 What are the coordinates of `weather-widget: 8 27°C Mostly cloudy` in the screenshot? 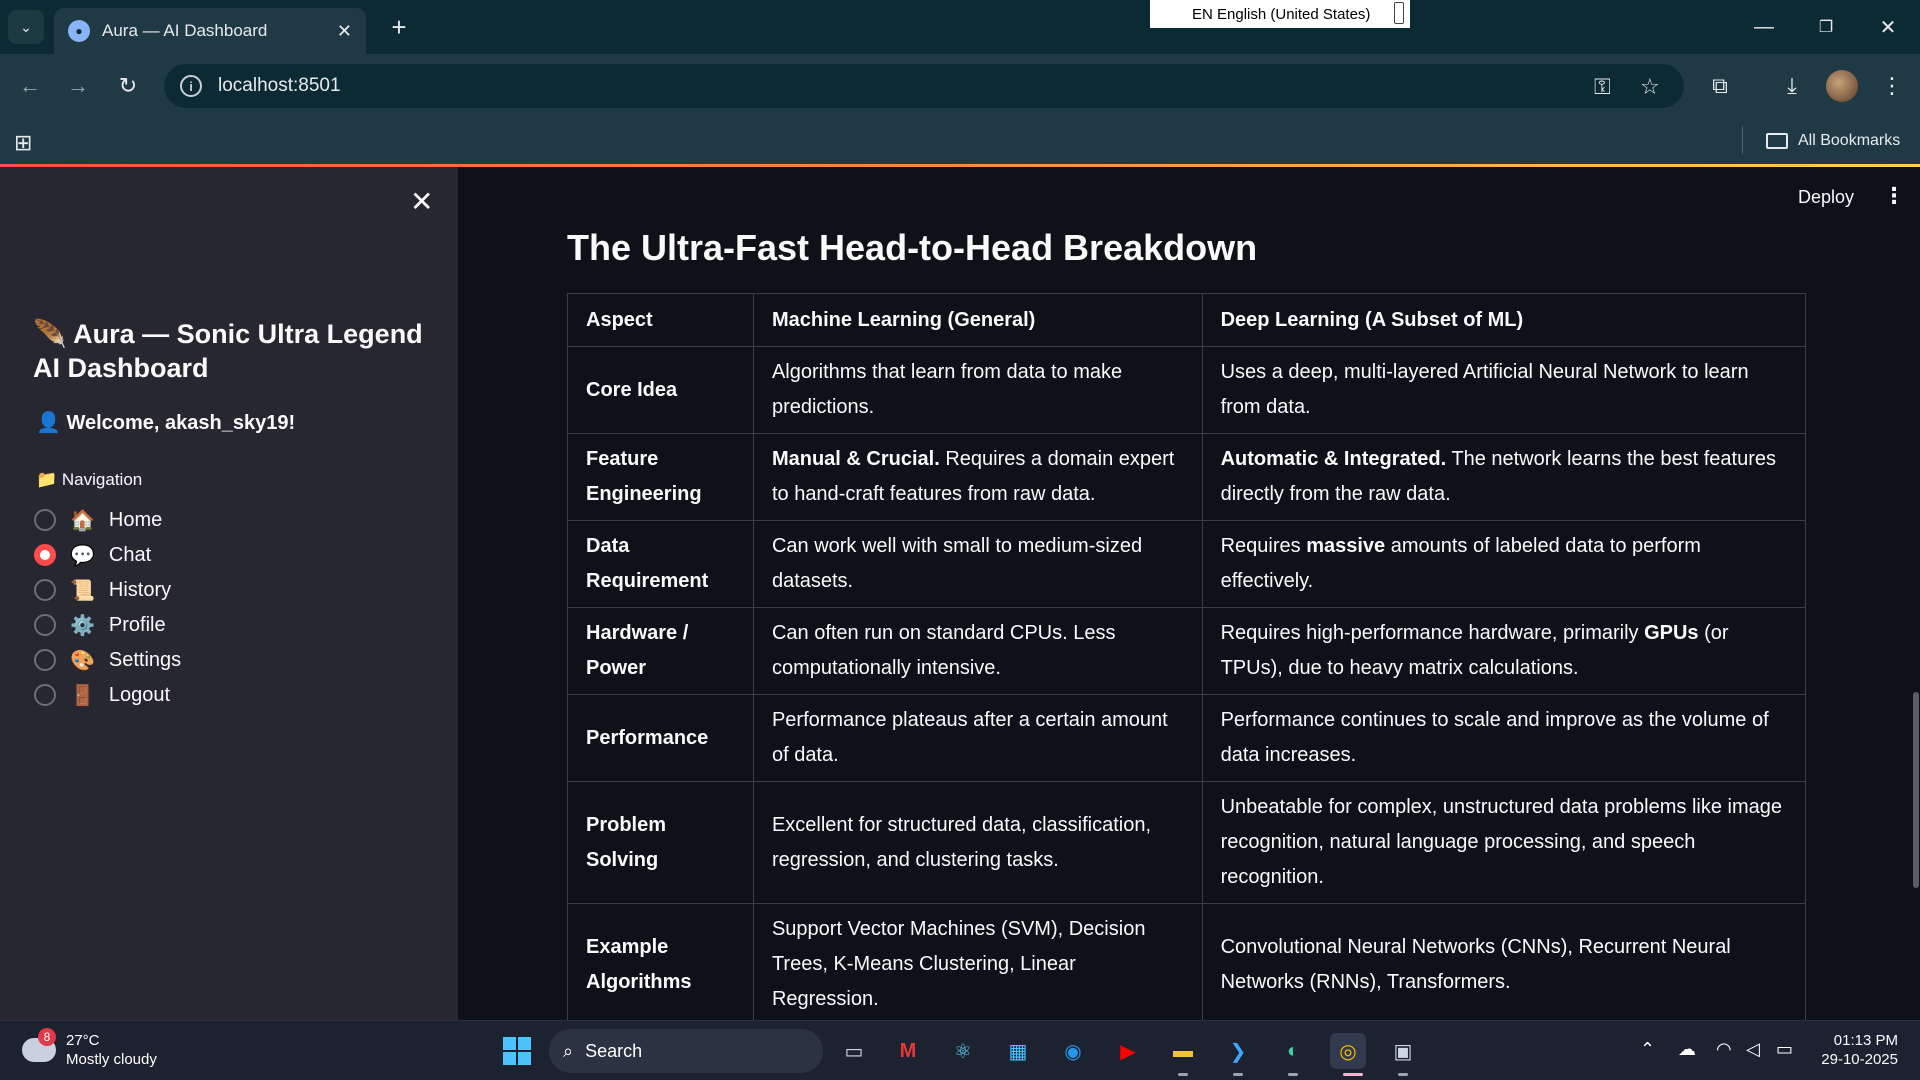 It's located at (89, 1048).